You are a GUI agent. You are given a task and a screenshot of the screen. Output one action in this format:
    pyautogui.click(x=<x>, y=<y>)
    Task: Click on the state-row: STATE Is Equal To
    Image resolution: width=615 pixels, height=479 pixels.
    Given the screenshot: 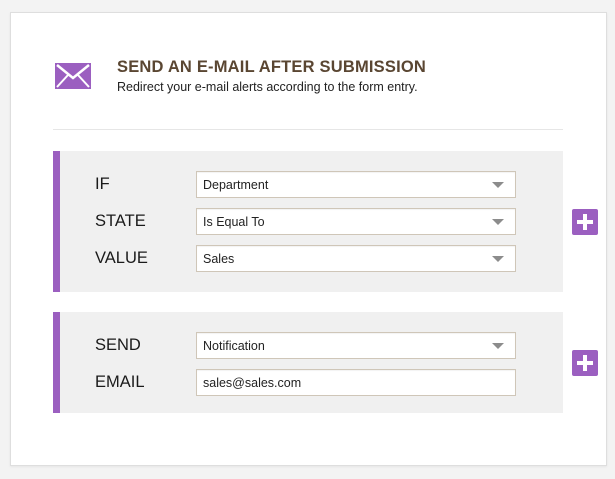 What is the action you would take?
    pyautogui.click(x=311, y=221)
    